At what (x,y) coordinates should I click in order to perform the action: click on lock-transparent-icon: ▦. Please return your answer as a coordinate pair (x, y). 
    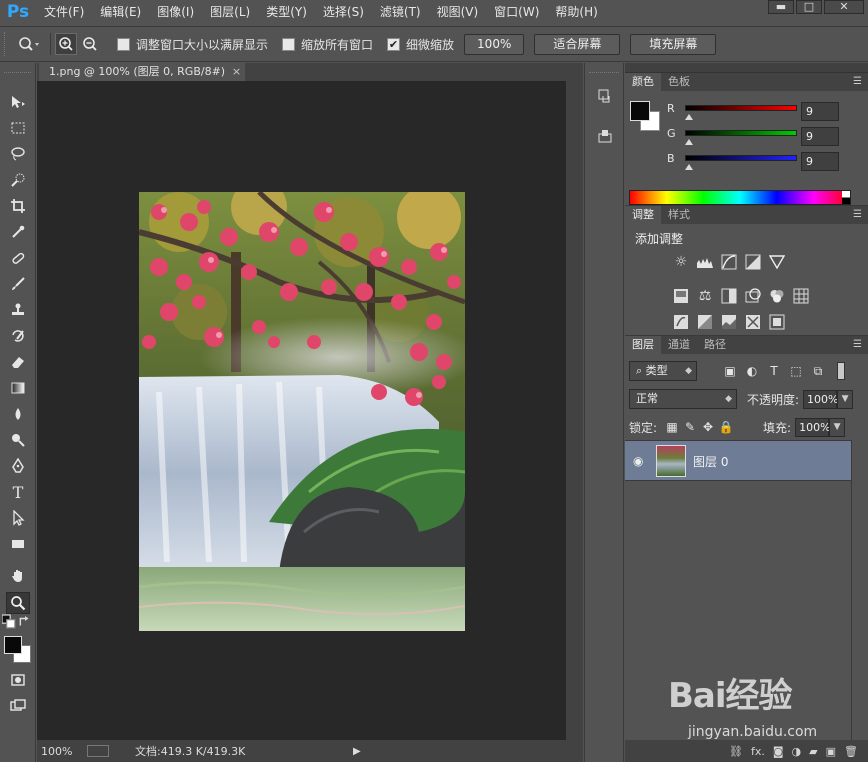
    Looking at the image, I should click on (672, 427).